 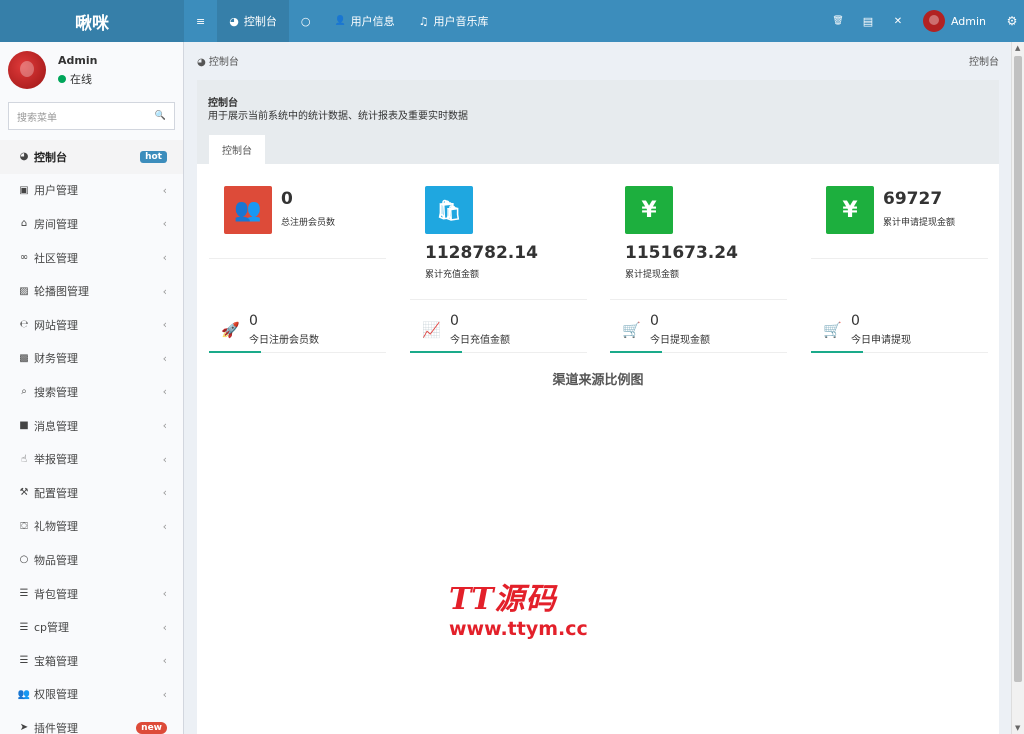 I want to click on panel-description: 用于展示当前系统中的统计数据、统计报表及重要实时数据, so click(x=338, y=116).